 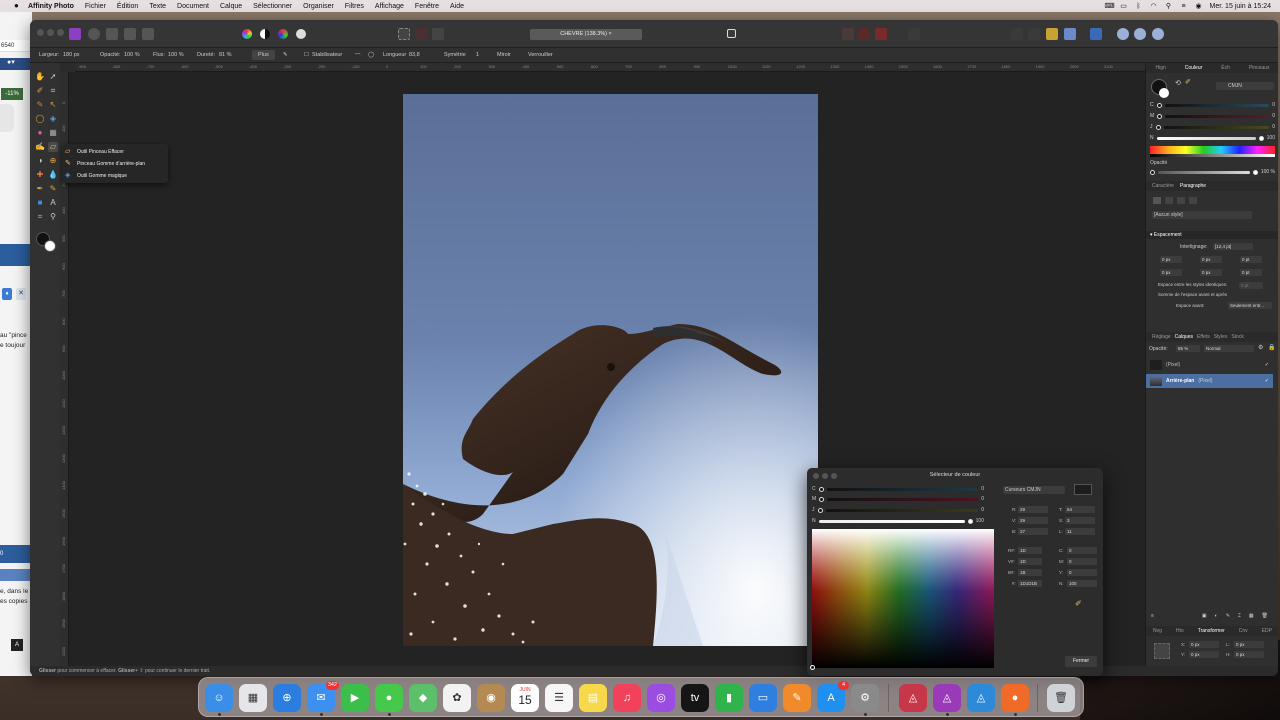 What do you see at coordinates (627, 698) in the screenshot?
I see `dock-app-music: ♫` at bounding box center [627, 698].